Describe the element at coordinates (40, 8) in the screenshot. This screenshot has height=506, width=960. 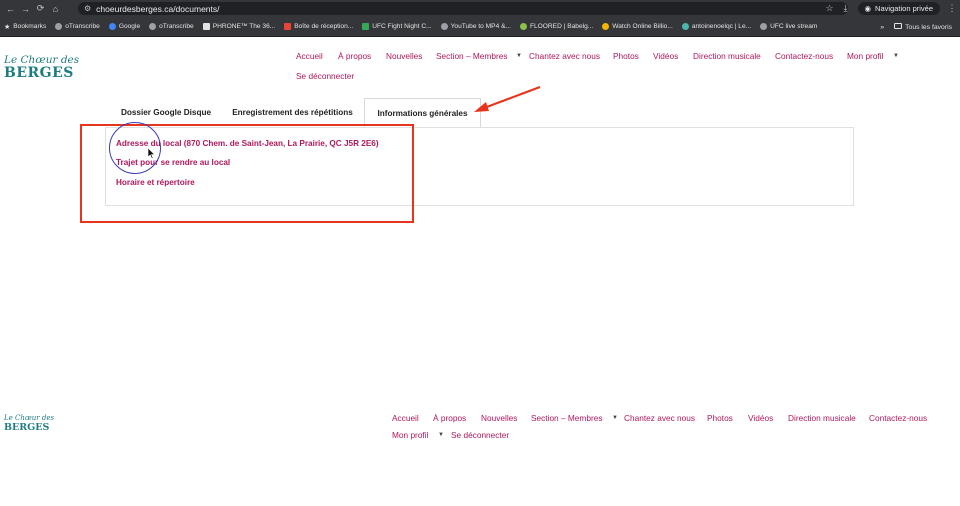
I see `reload-icon: ⟳` at that location.